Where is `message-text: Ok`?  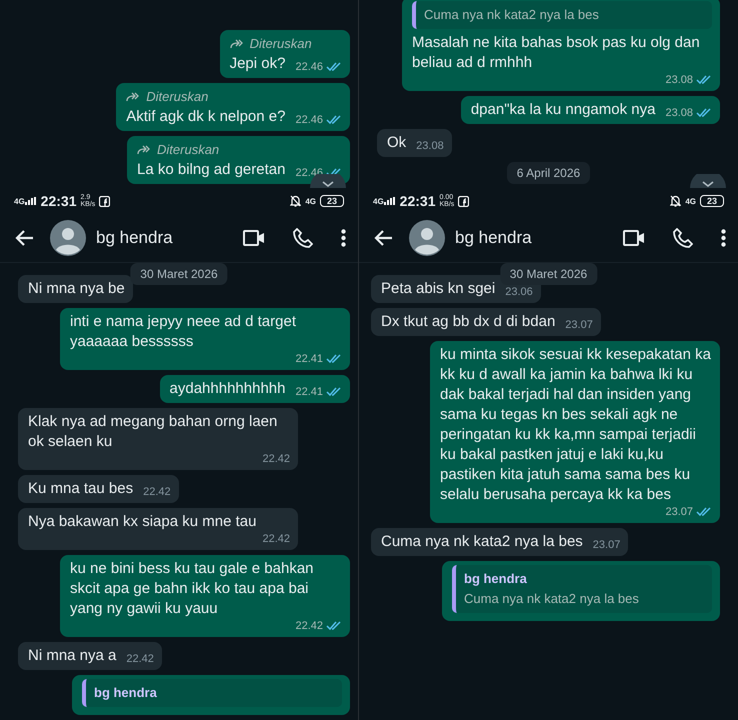 message-text: Ok is located at coordinates (396, 143).